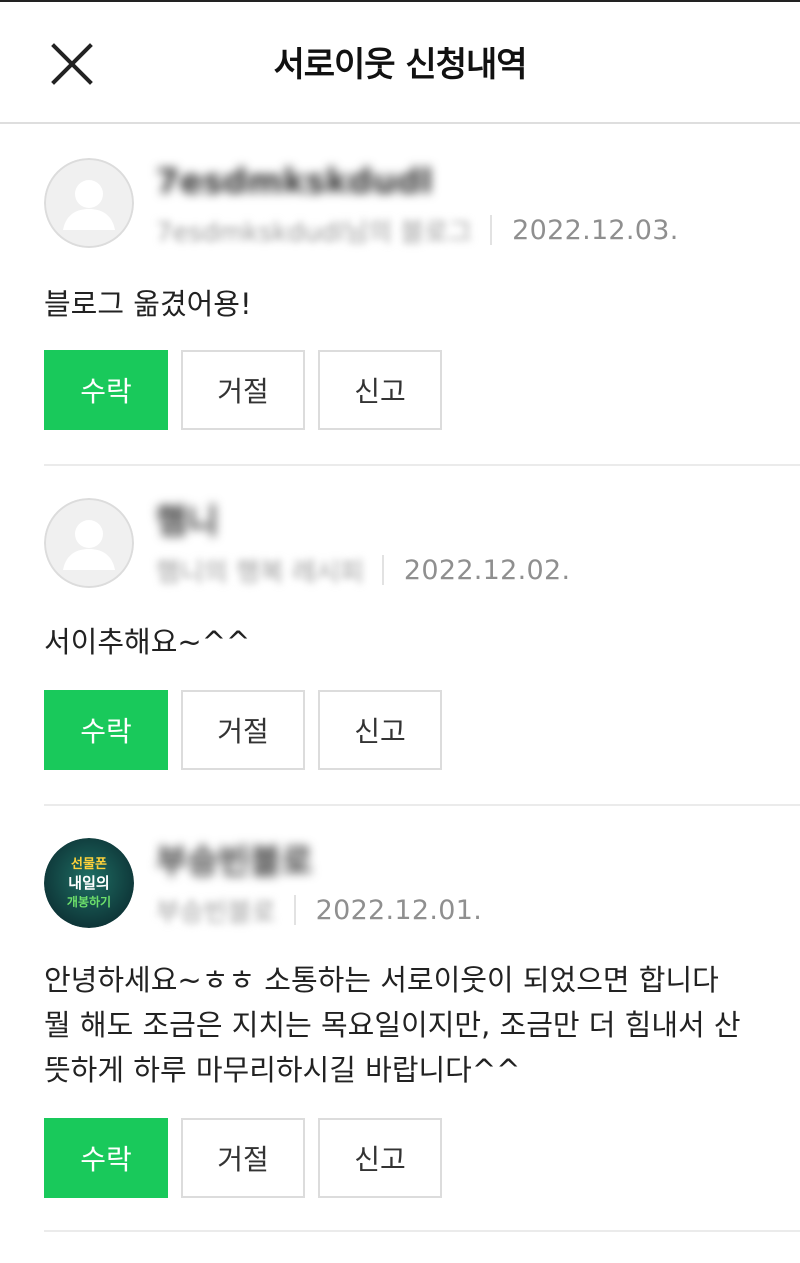 This screenshot has width=800, height=1263. Describe the element at coordinates (148, 304) in the screenshot. I see `request-message: 블로그 옮겼어용!` at that location.